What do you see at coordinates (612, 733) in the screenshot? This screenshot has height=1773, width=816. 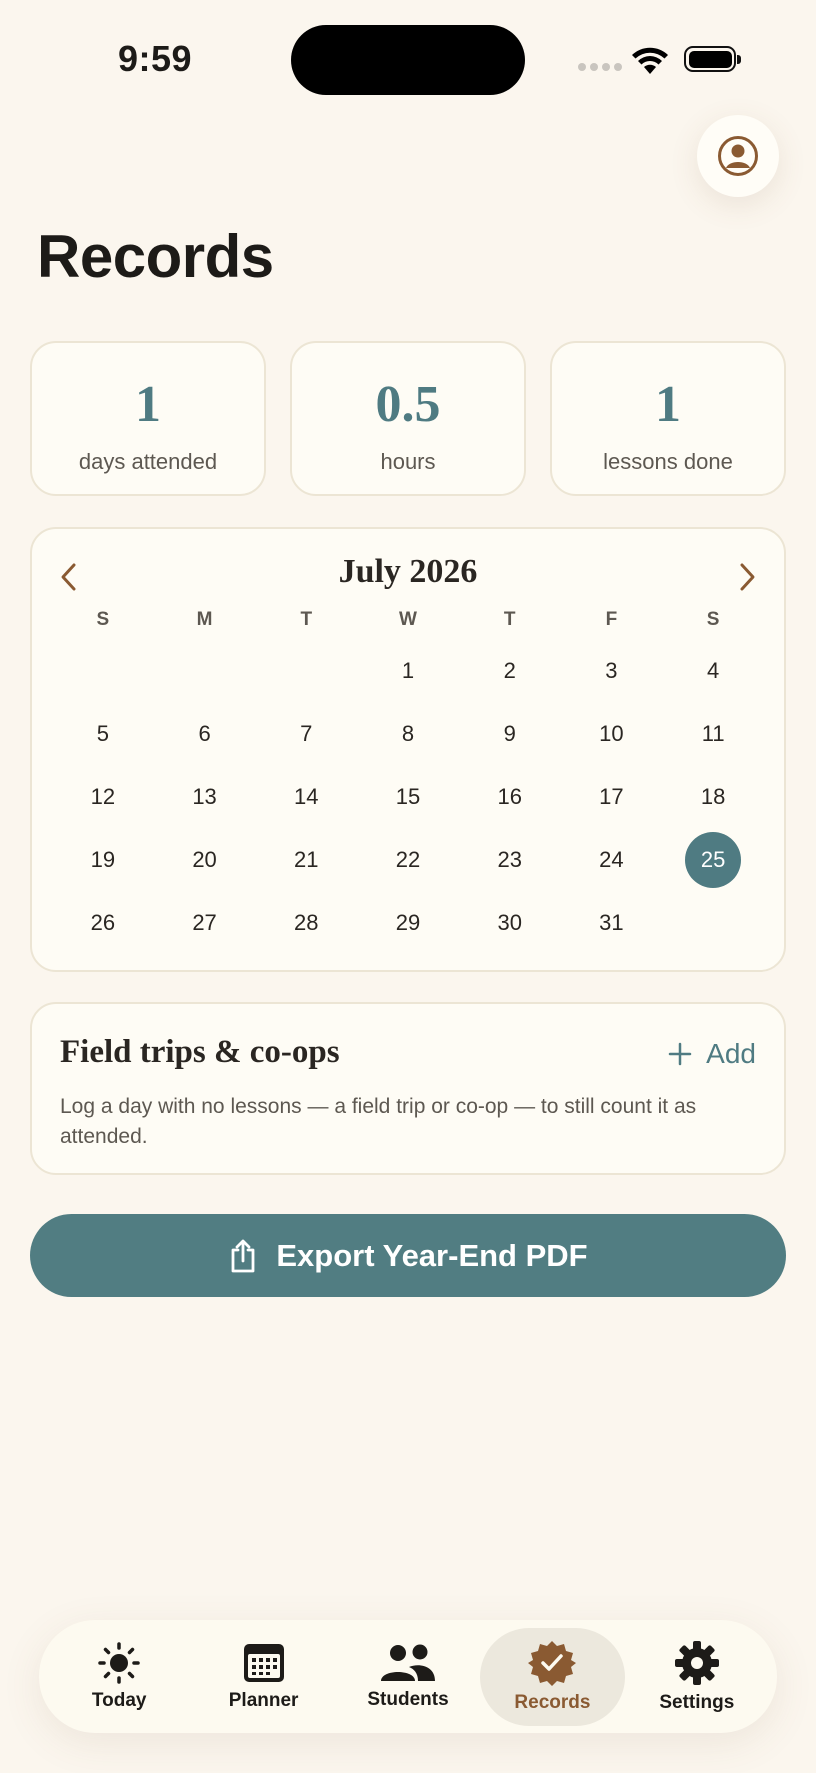 I see `calendar-day: 10` at bounding box center [612, 733].